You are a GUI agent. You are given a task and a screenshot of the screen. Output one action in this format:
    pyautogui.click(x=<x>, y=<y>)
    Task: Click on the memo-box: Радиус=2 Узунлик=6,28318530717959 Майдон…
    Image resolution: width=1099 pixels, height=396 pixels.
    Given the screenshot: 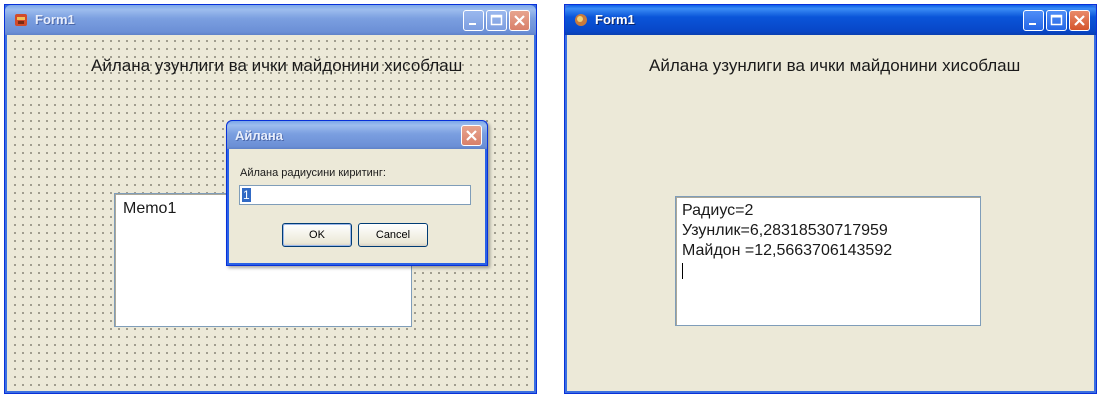 What is the action you would take?
    pyautogui.click(x=828, y=261)
    